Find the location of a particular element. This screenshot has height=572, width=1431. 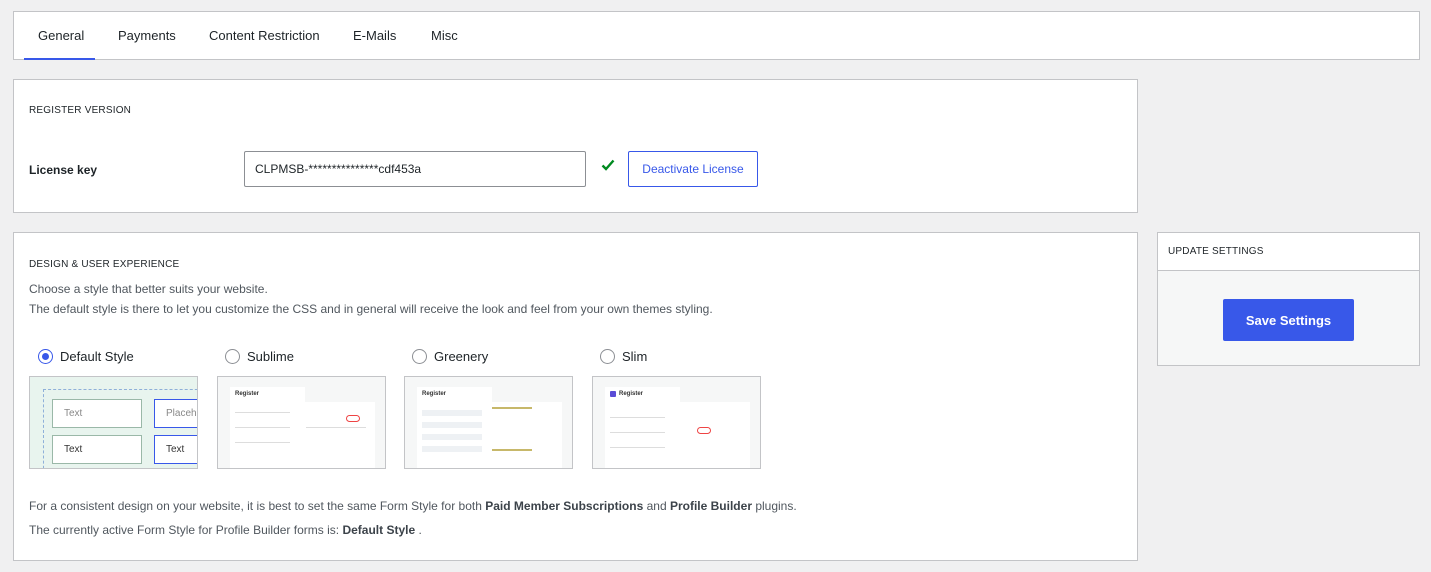

tab-general: General is located at coordinates (61, 36).